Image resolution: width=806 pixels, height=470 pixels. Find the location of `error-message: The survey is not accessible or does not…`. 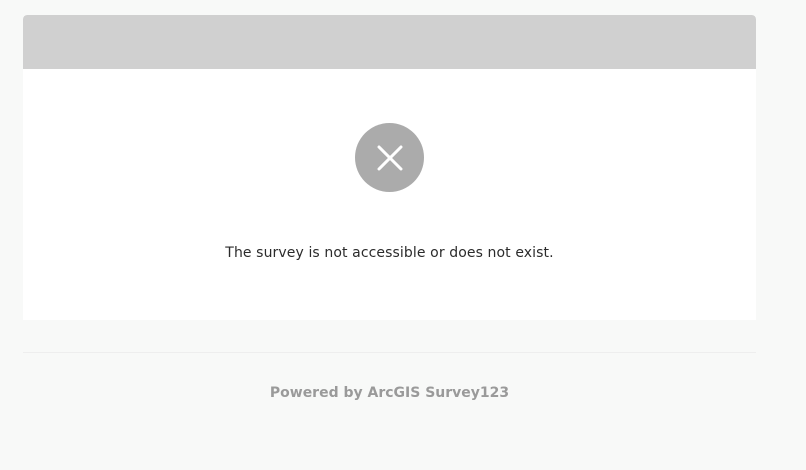

error-message: The survey is not accessible or does not… is located at coordinates (389, 253).